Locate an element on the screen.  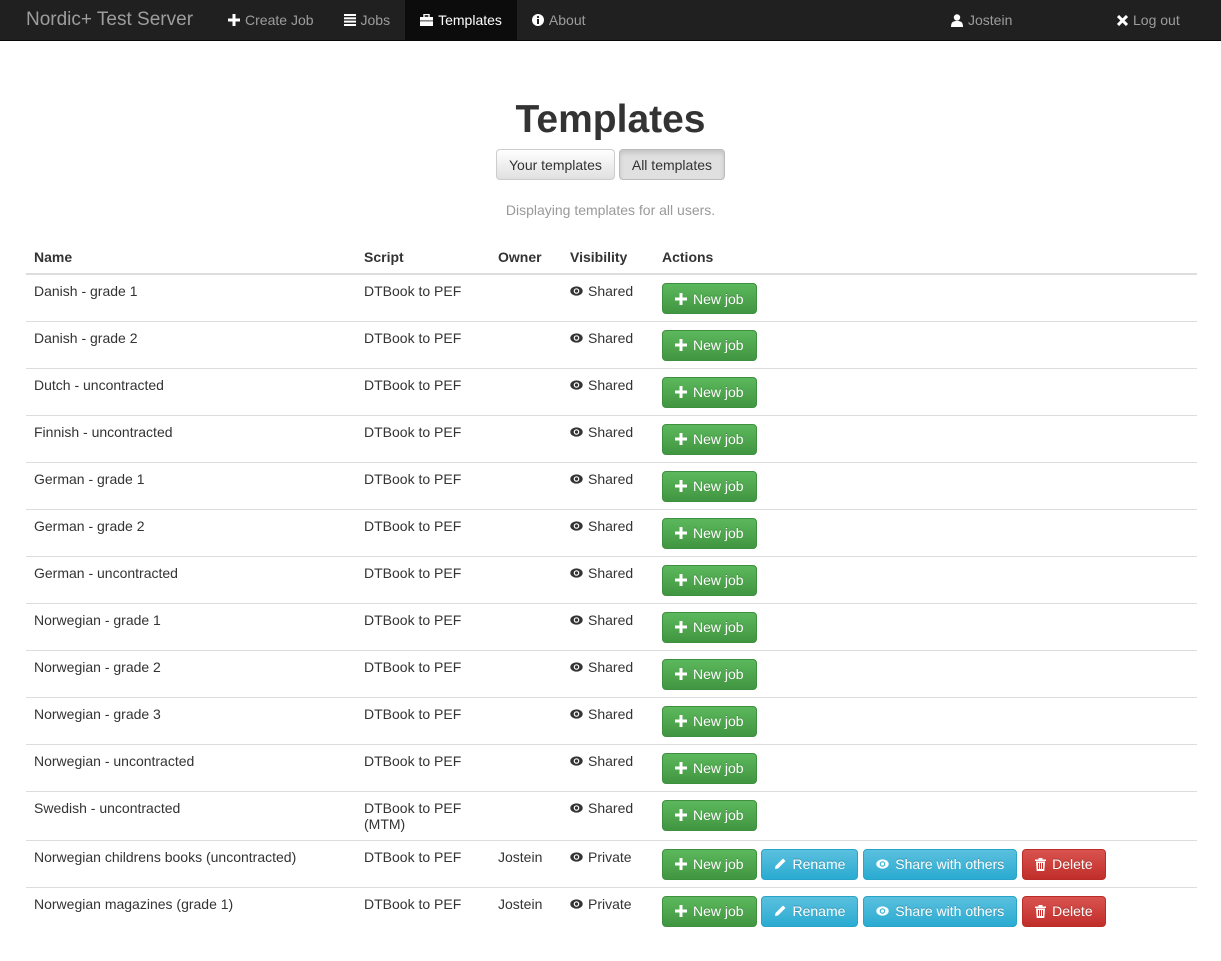
nav-item-jobs: Jobs is located at coordinates (367, 20).